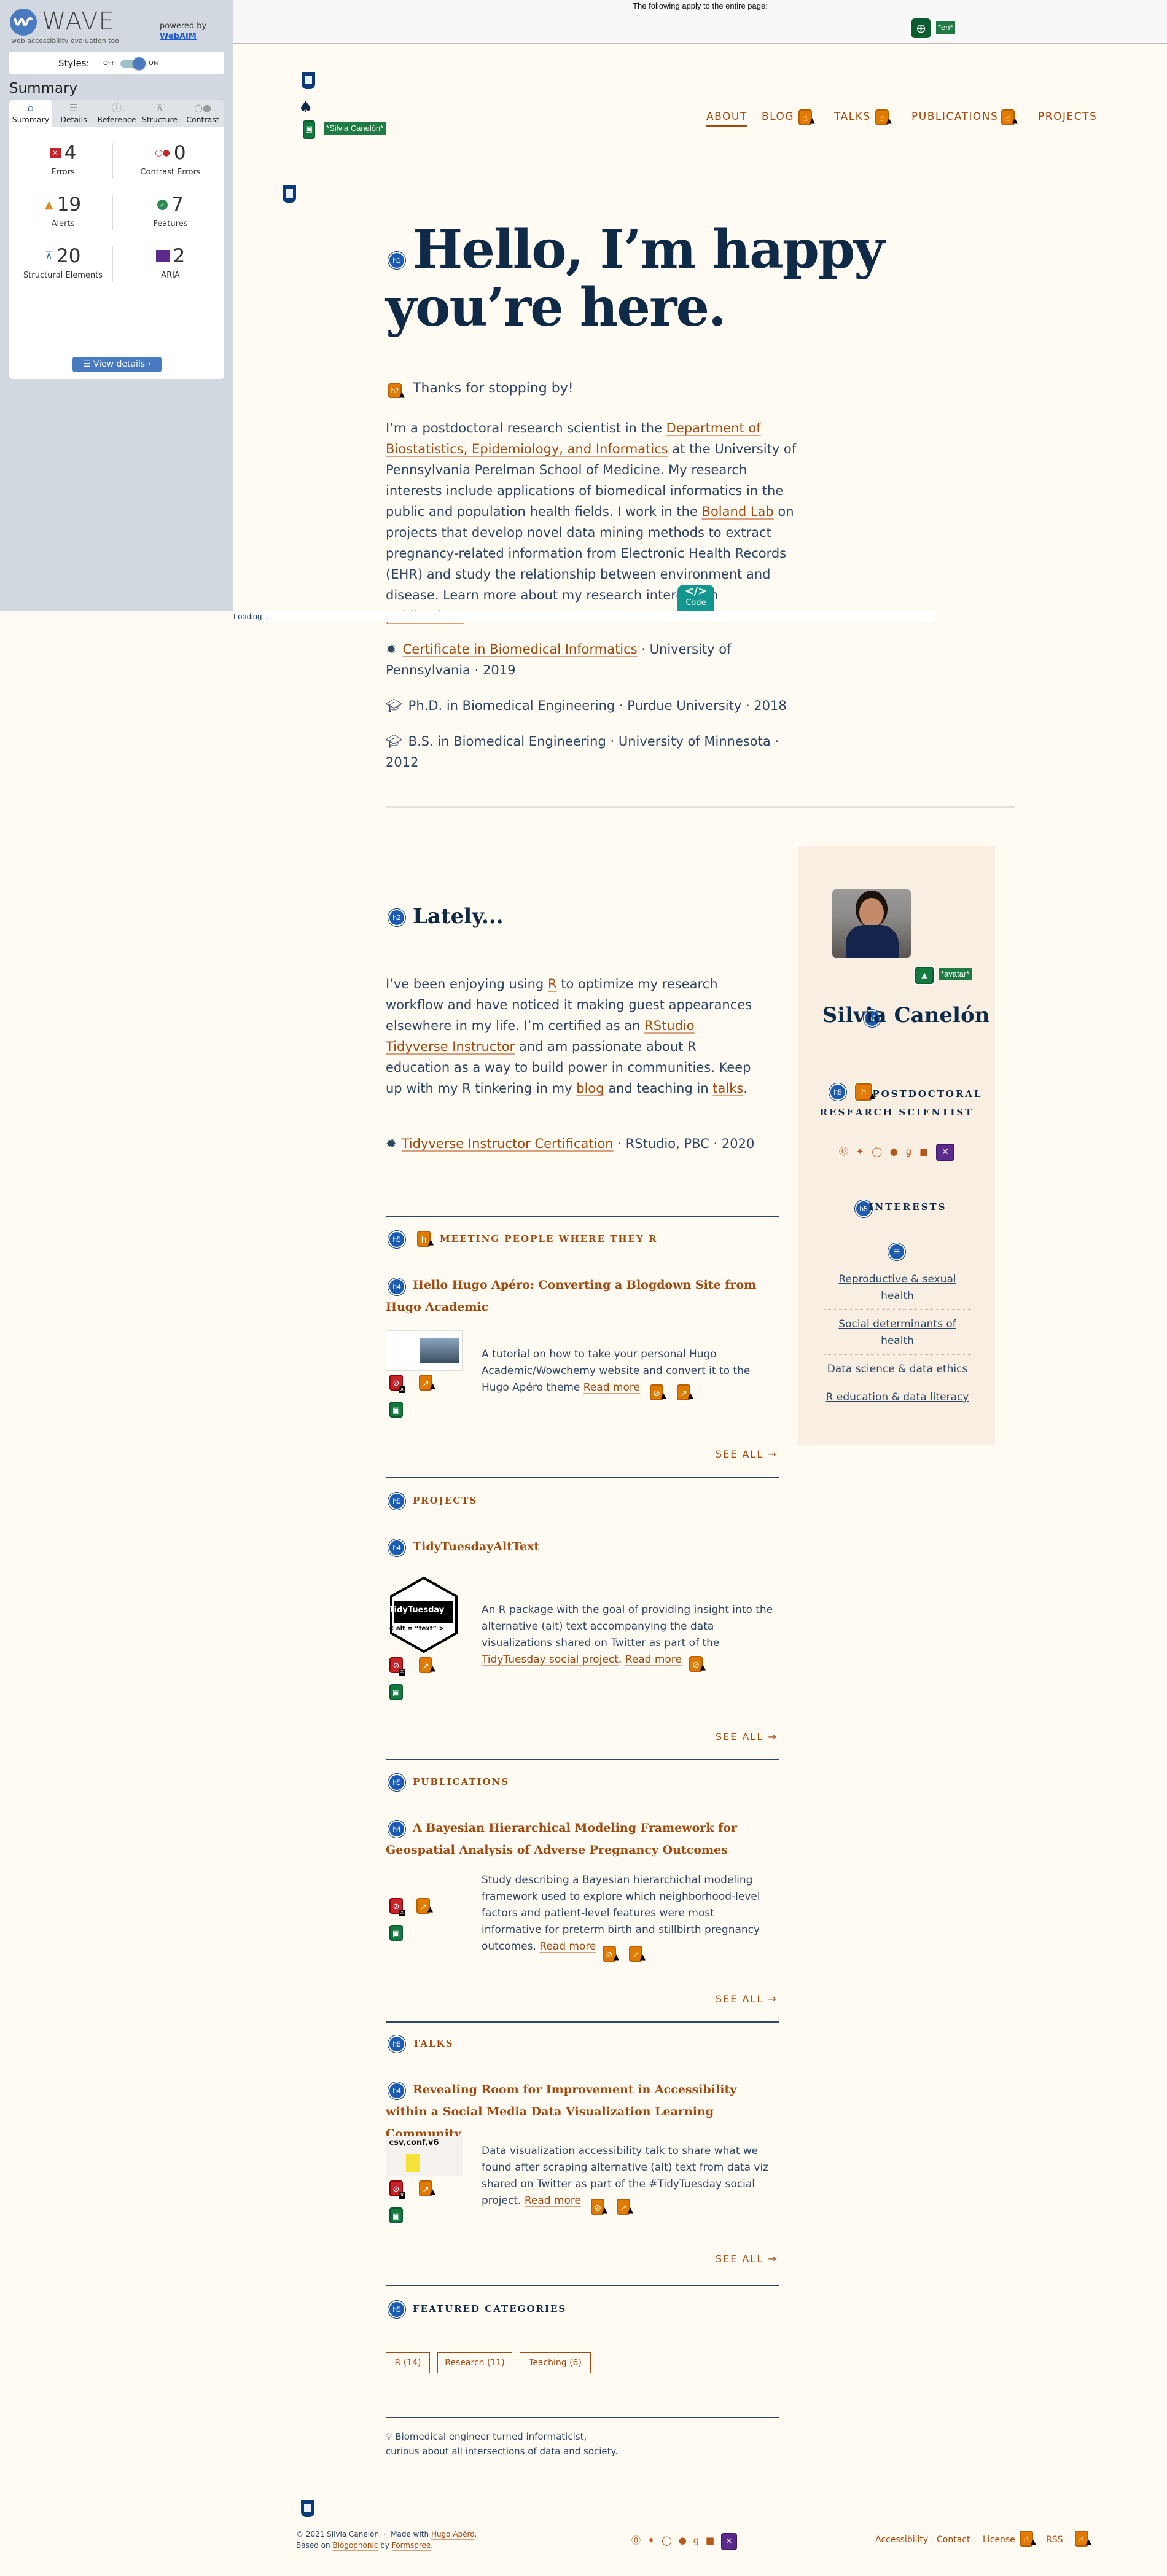  I want to click on h2-heading-icon: h2, so click(396, 917).